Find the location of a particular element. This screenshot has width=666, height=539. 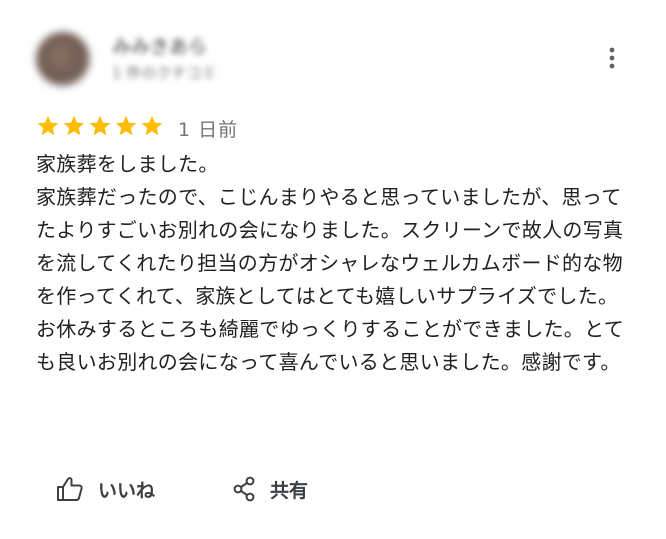

share-button: 共有 is located at coordinates (270, 489).